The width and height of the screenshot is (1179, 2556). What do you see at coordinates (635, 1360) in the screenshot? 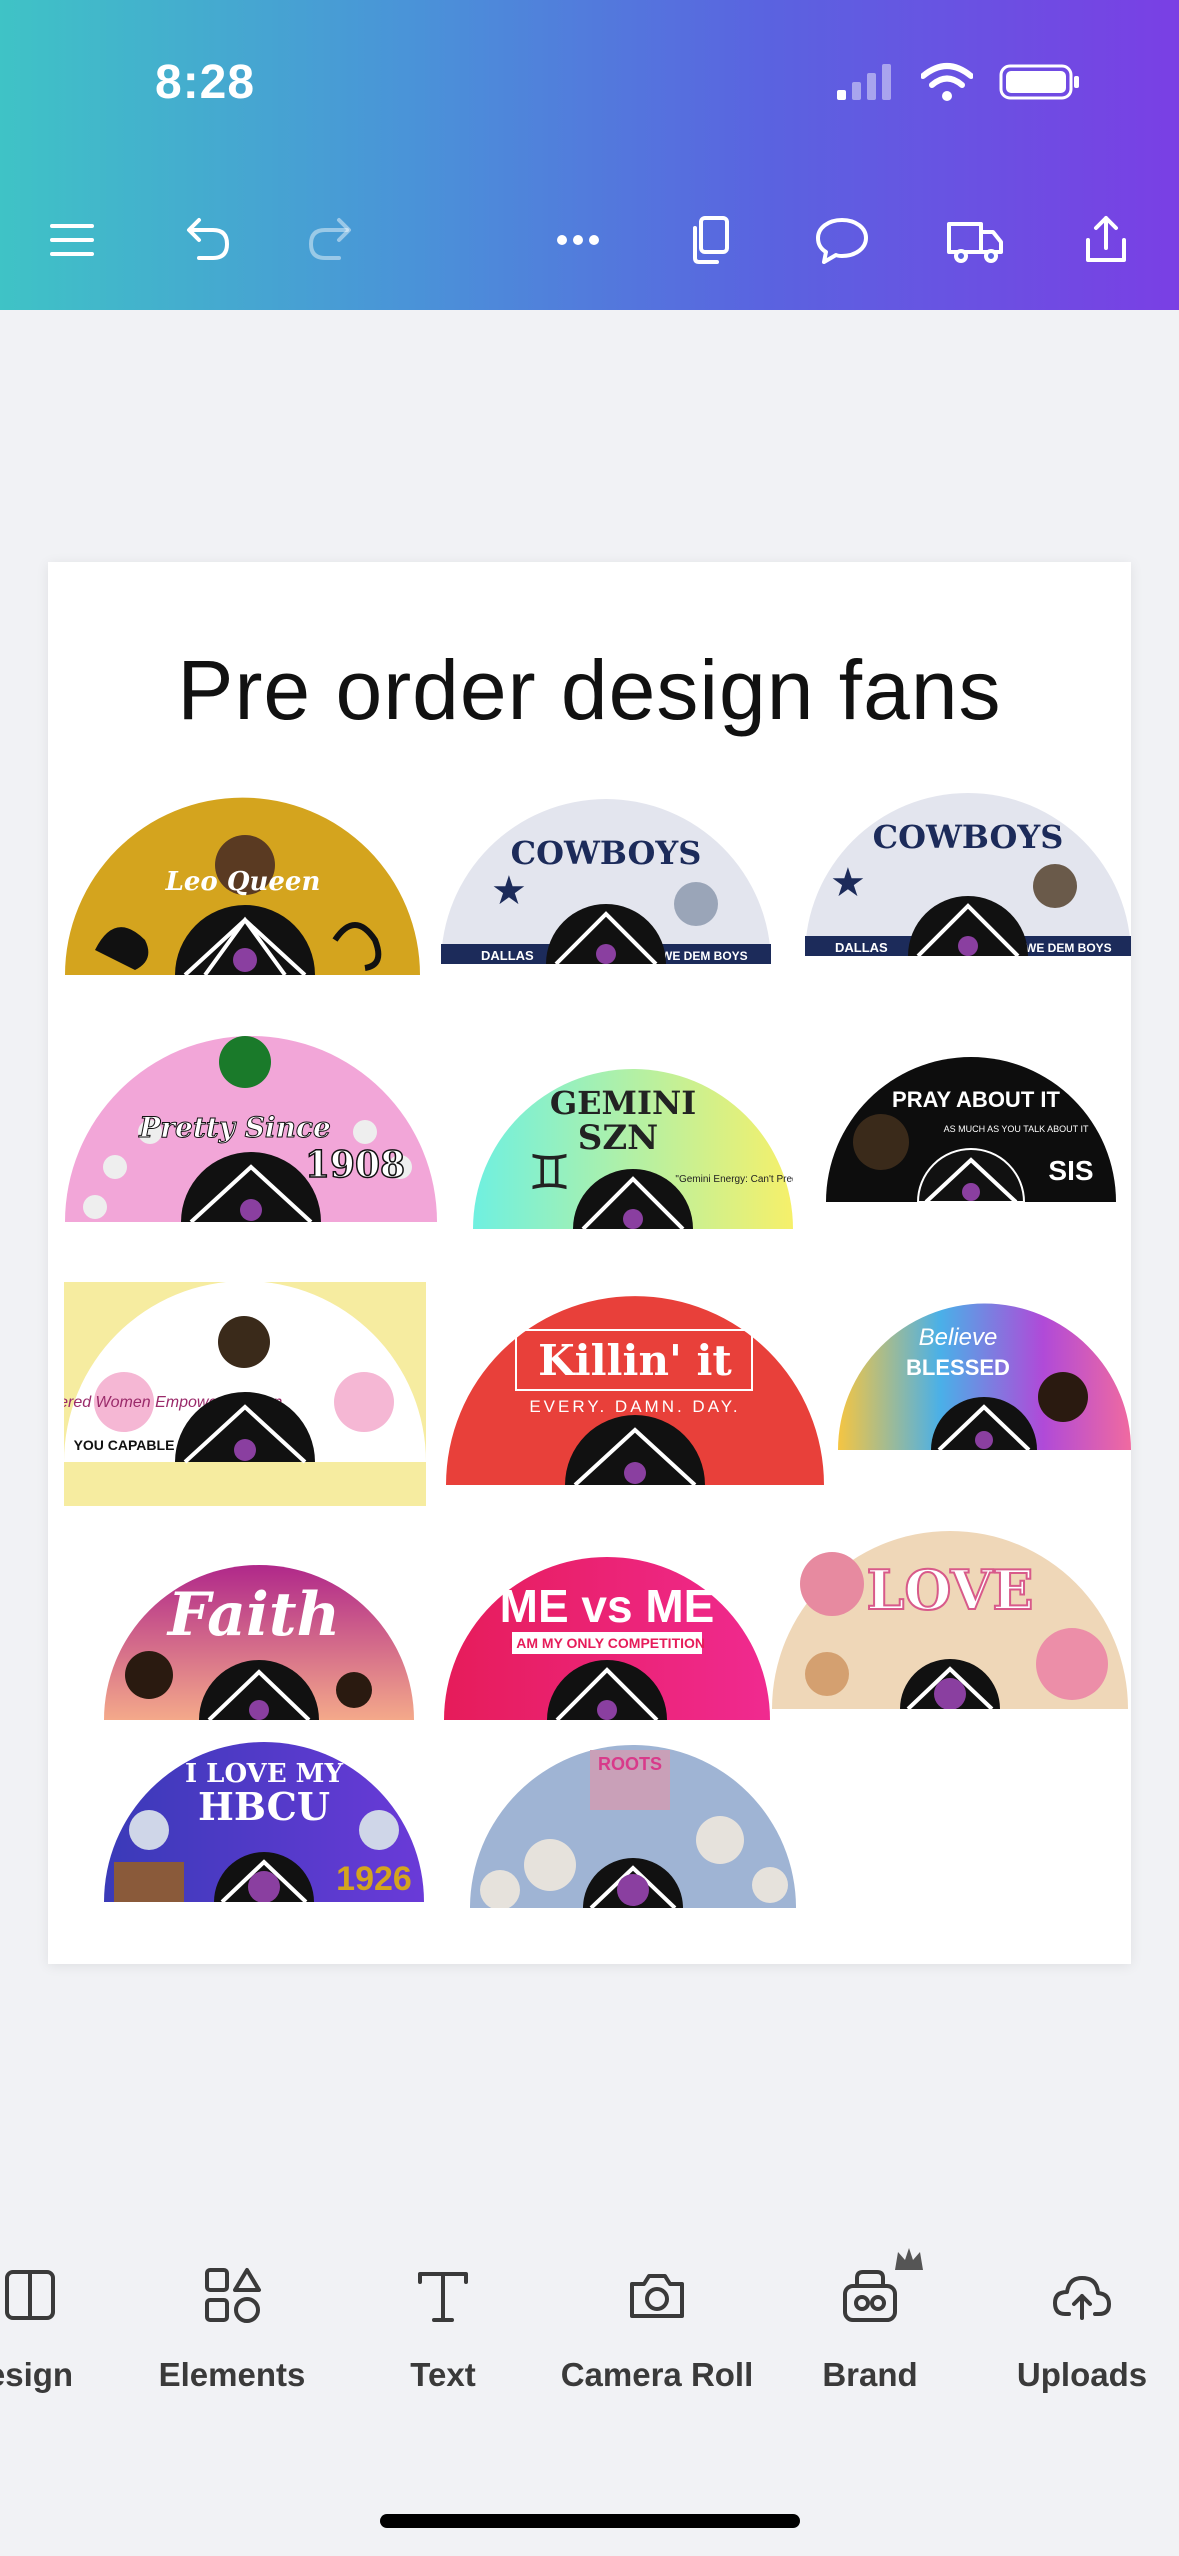
I see `fan-main-text: Killin' it` at bounding box center [635, 1360].